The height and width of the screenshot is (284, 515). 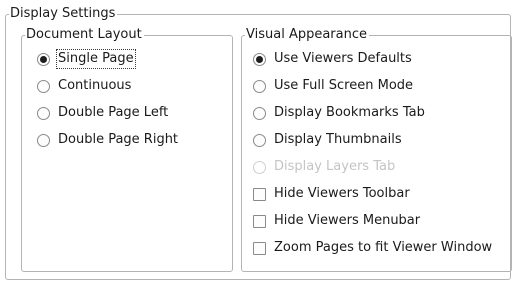 I want to click on display-layers-tab-radio: Display Layers Tab, so click(x=324, y=167).